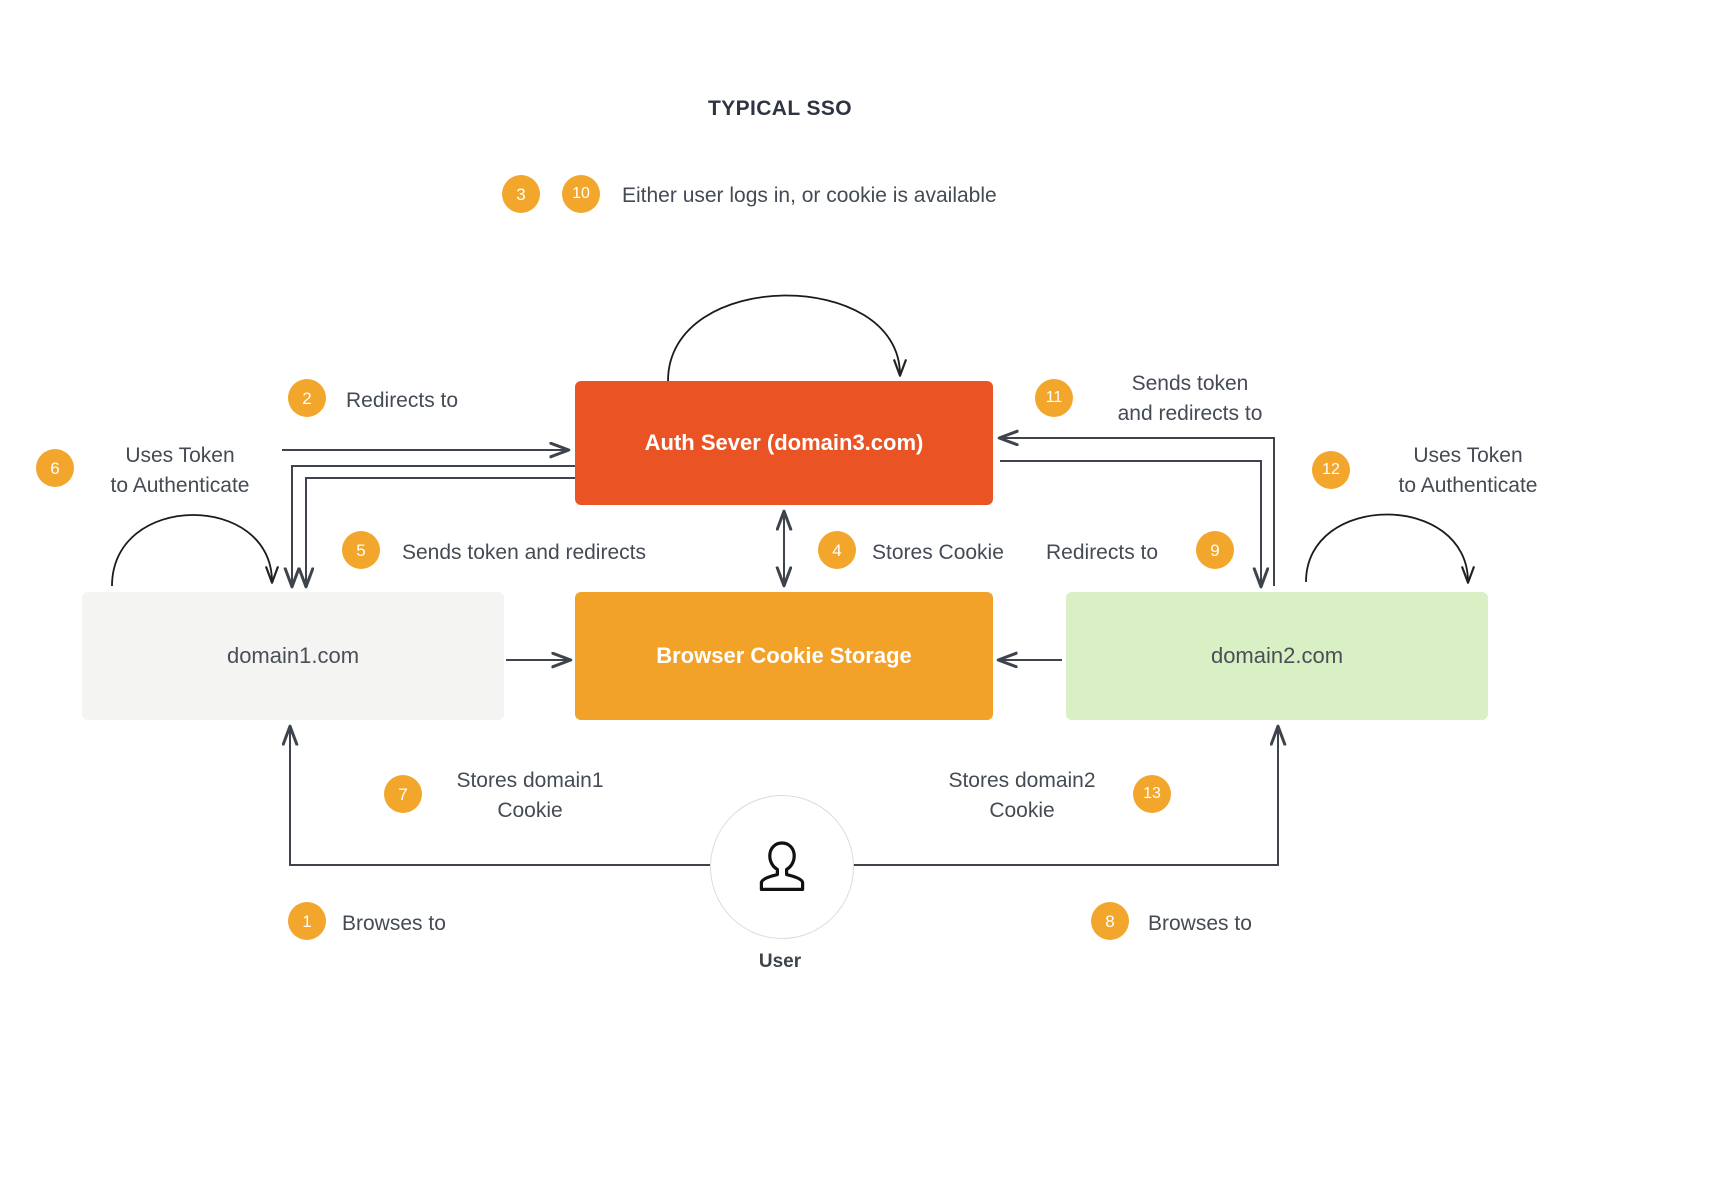  I want to click on caption-redirects-to-right: Redirects to, so click(1102, 552).